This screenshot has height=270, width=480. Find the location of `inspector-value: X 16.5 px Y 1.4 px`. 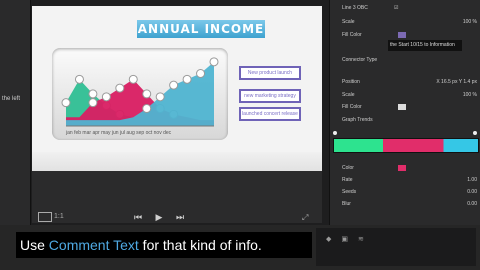

inspector-value: X 16.5 px Y 1.4 px is located at coordinates (456, 82).